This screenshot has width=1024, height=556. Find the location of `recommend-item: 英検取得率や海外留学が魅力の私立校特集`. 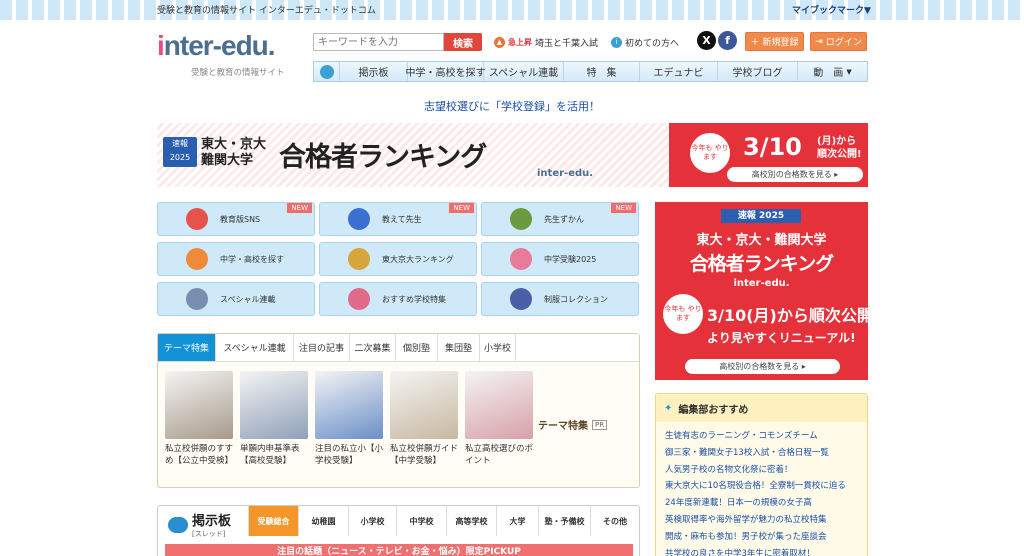

recommend-item: 英検取得率や海外留学が魅力の私立校特集 is located at coordinates (761, 520).